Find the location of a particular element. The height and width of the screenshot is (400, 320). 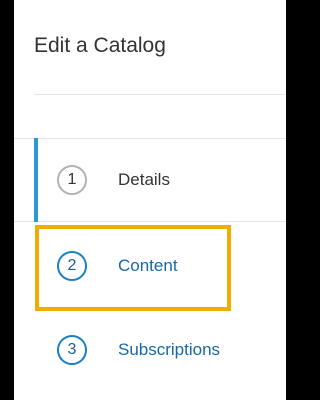

step-label: Content is located at coordinates (148, 266).